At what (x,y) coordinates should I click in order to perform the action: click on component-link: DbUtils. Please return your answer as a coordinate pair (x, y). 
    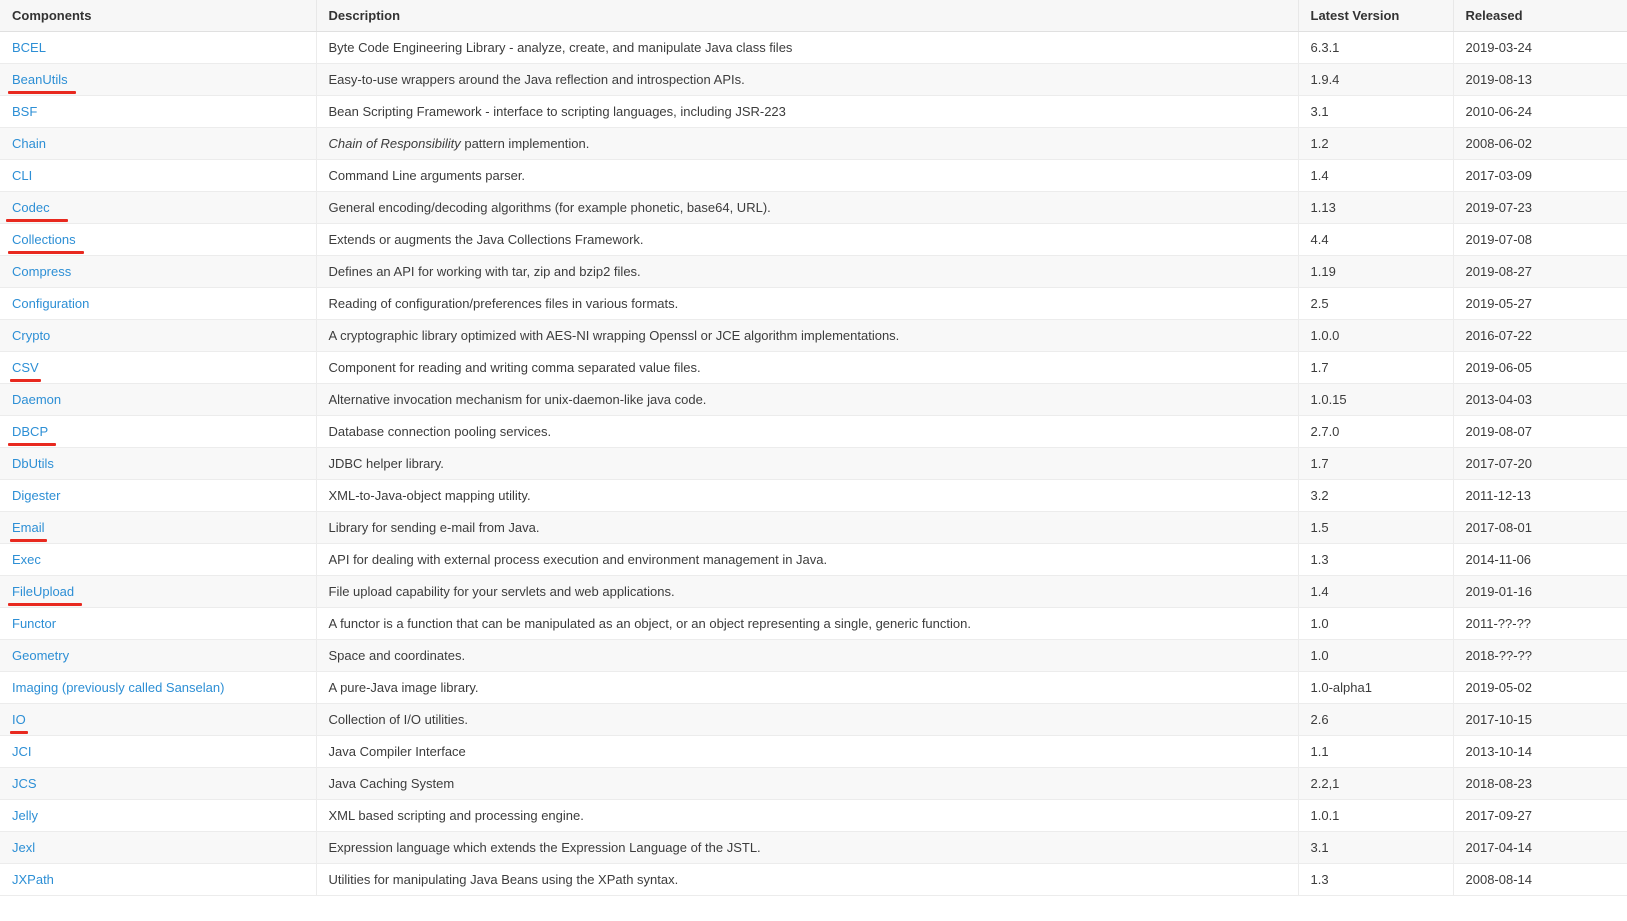
    Looking at the image, I should click on (33, 464).